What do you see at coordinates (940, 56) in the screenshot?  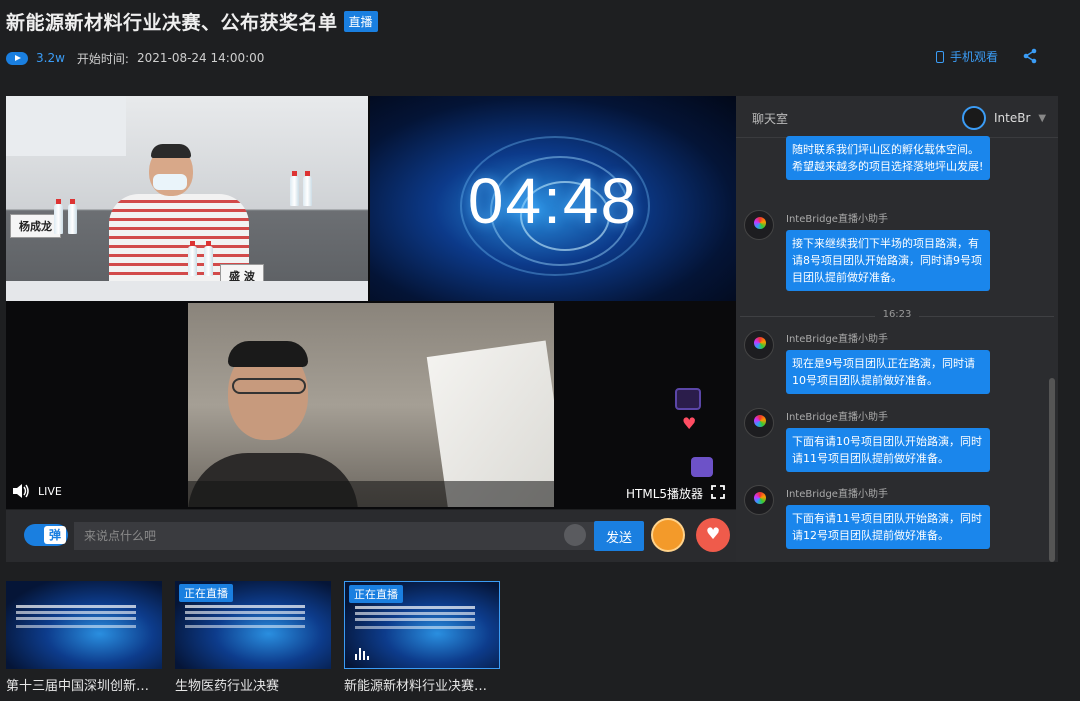 I see `phone-icon` at bounding box center [940, 56].